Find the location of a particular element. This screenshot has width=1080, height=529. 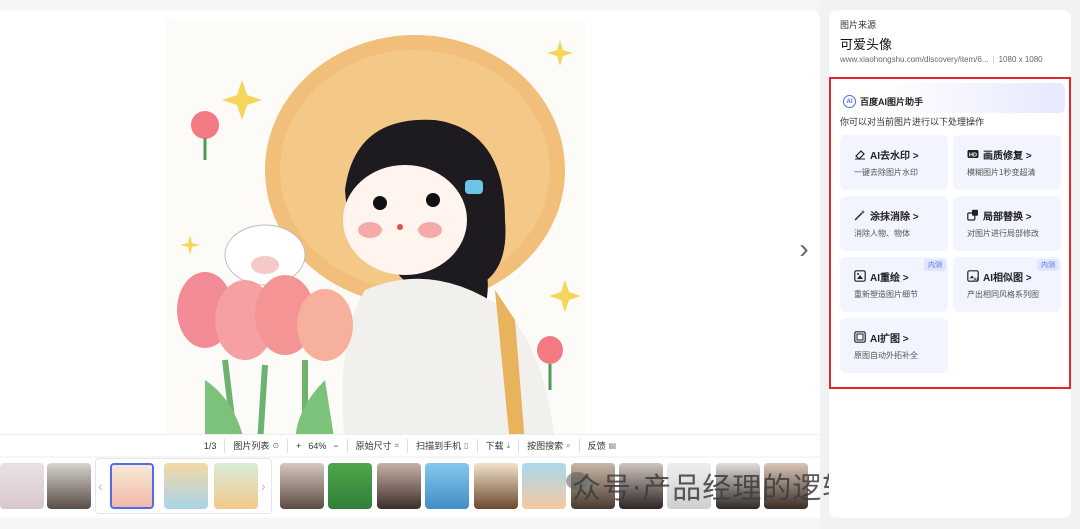

feedback-icon: ▤ is located at coordinates (612, 445).